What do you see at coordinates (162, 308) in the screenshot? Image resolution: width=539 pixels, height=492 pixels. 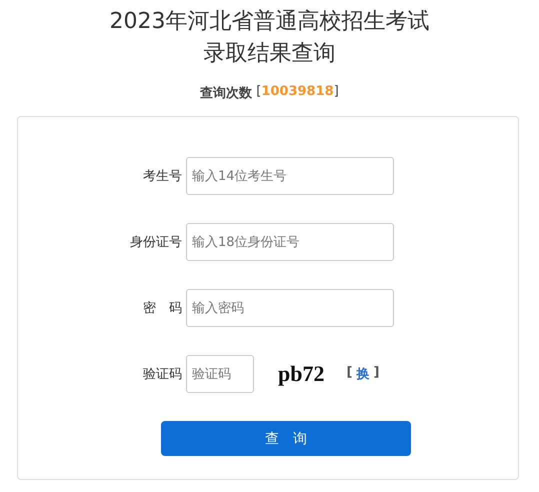 I see `field-label: 密 码` at bounding box center [162, 308].